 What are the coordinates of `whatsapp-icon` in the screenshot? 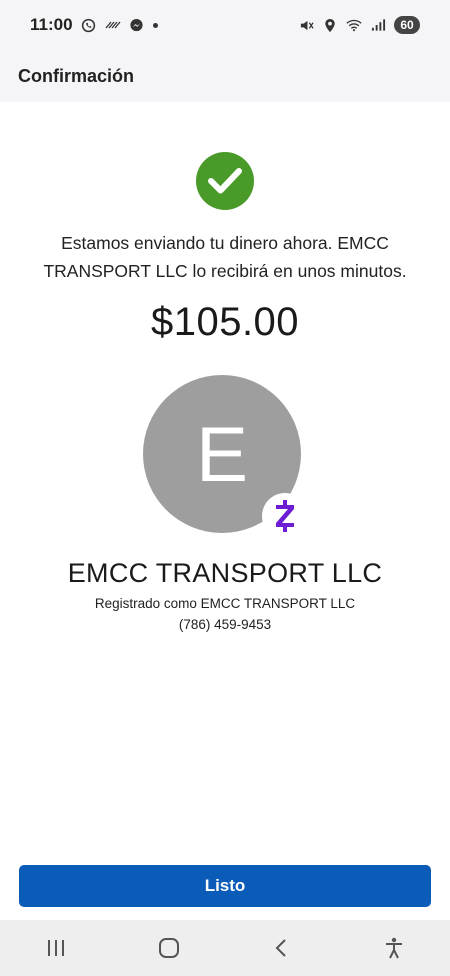 It's located at (89, 25).